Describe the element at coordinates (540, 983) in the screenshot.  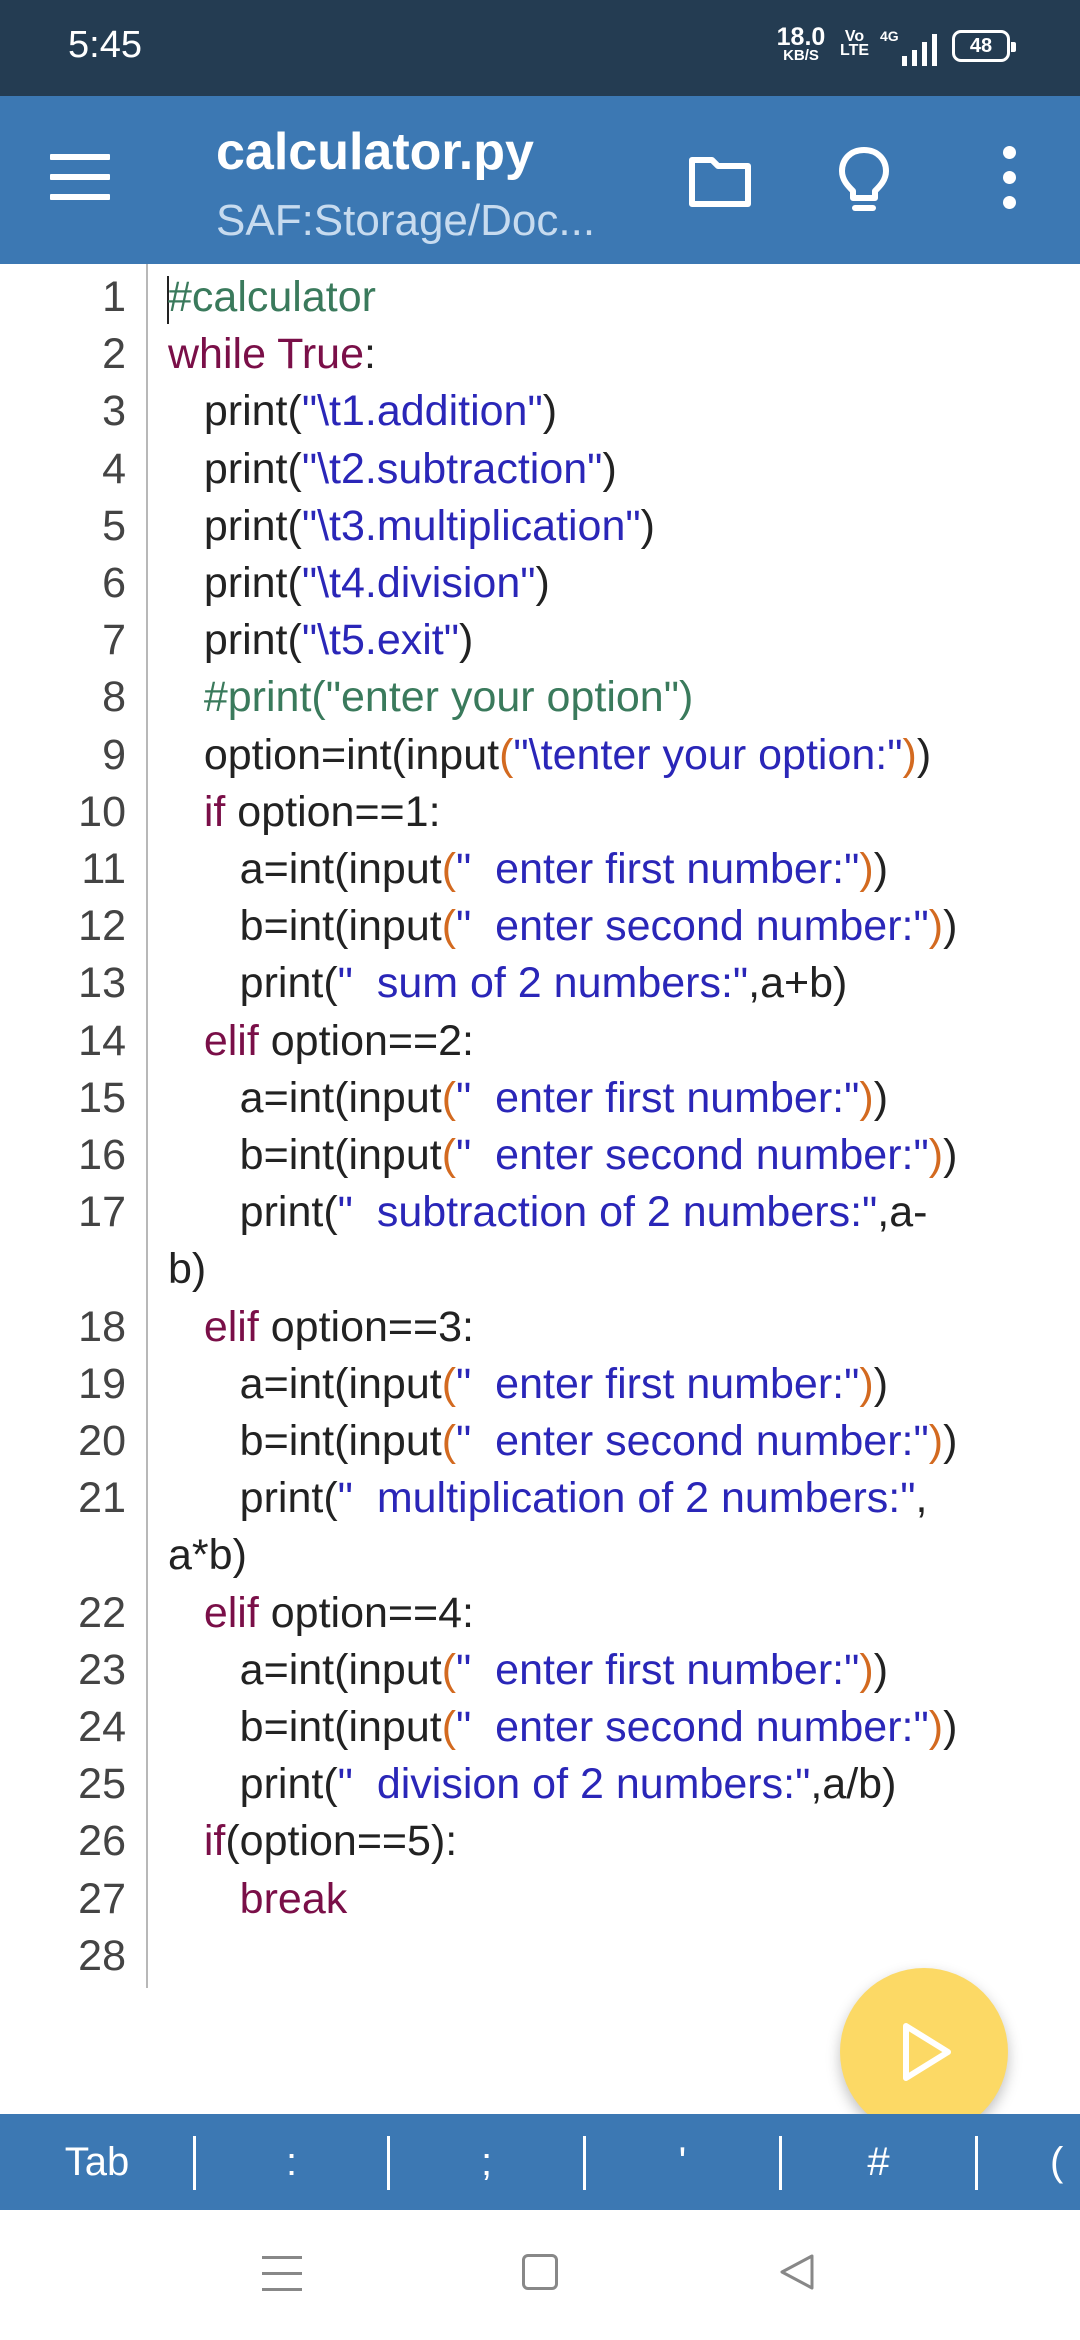
I see `code-line: 13 print(" sum of 2 numbers:",a+b)` at that location.